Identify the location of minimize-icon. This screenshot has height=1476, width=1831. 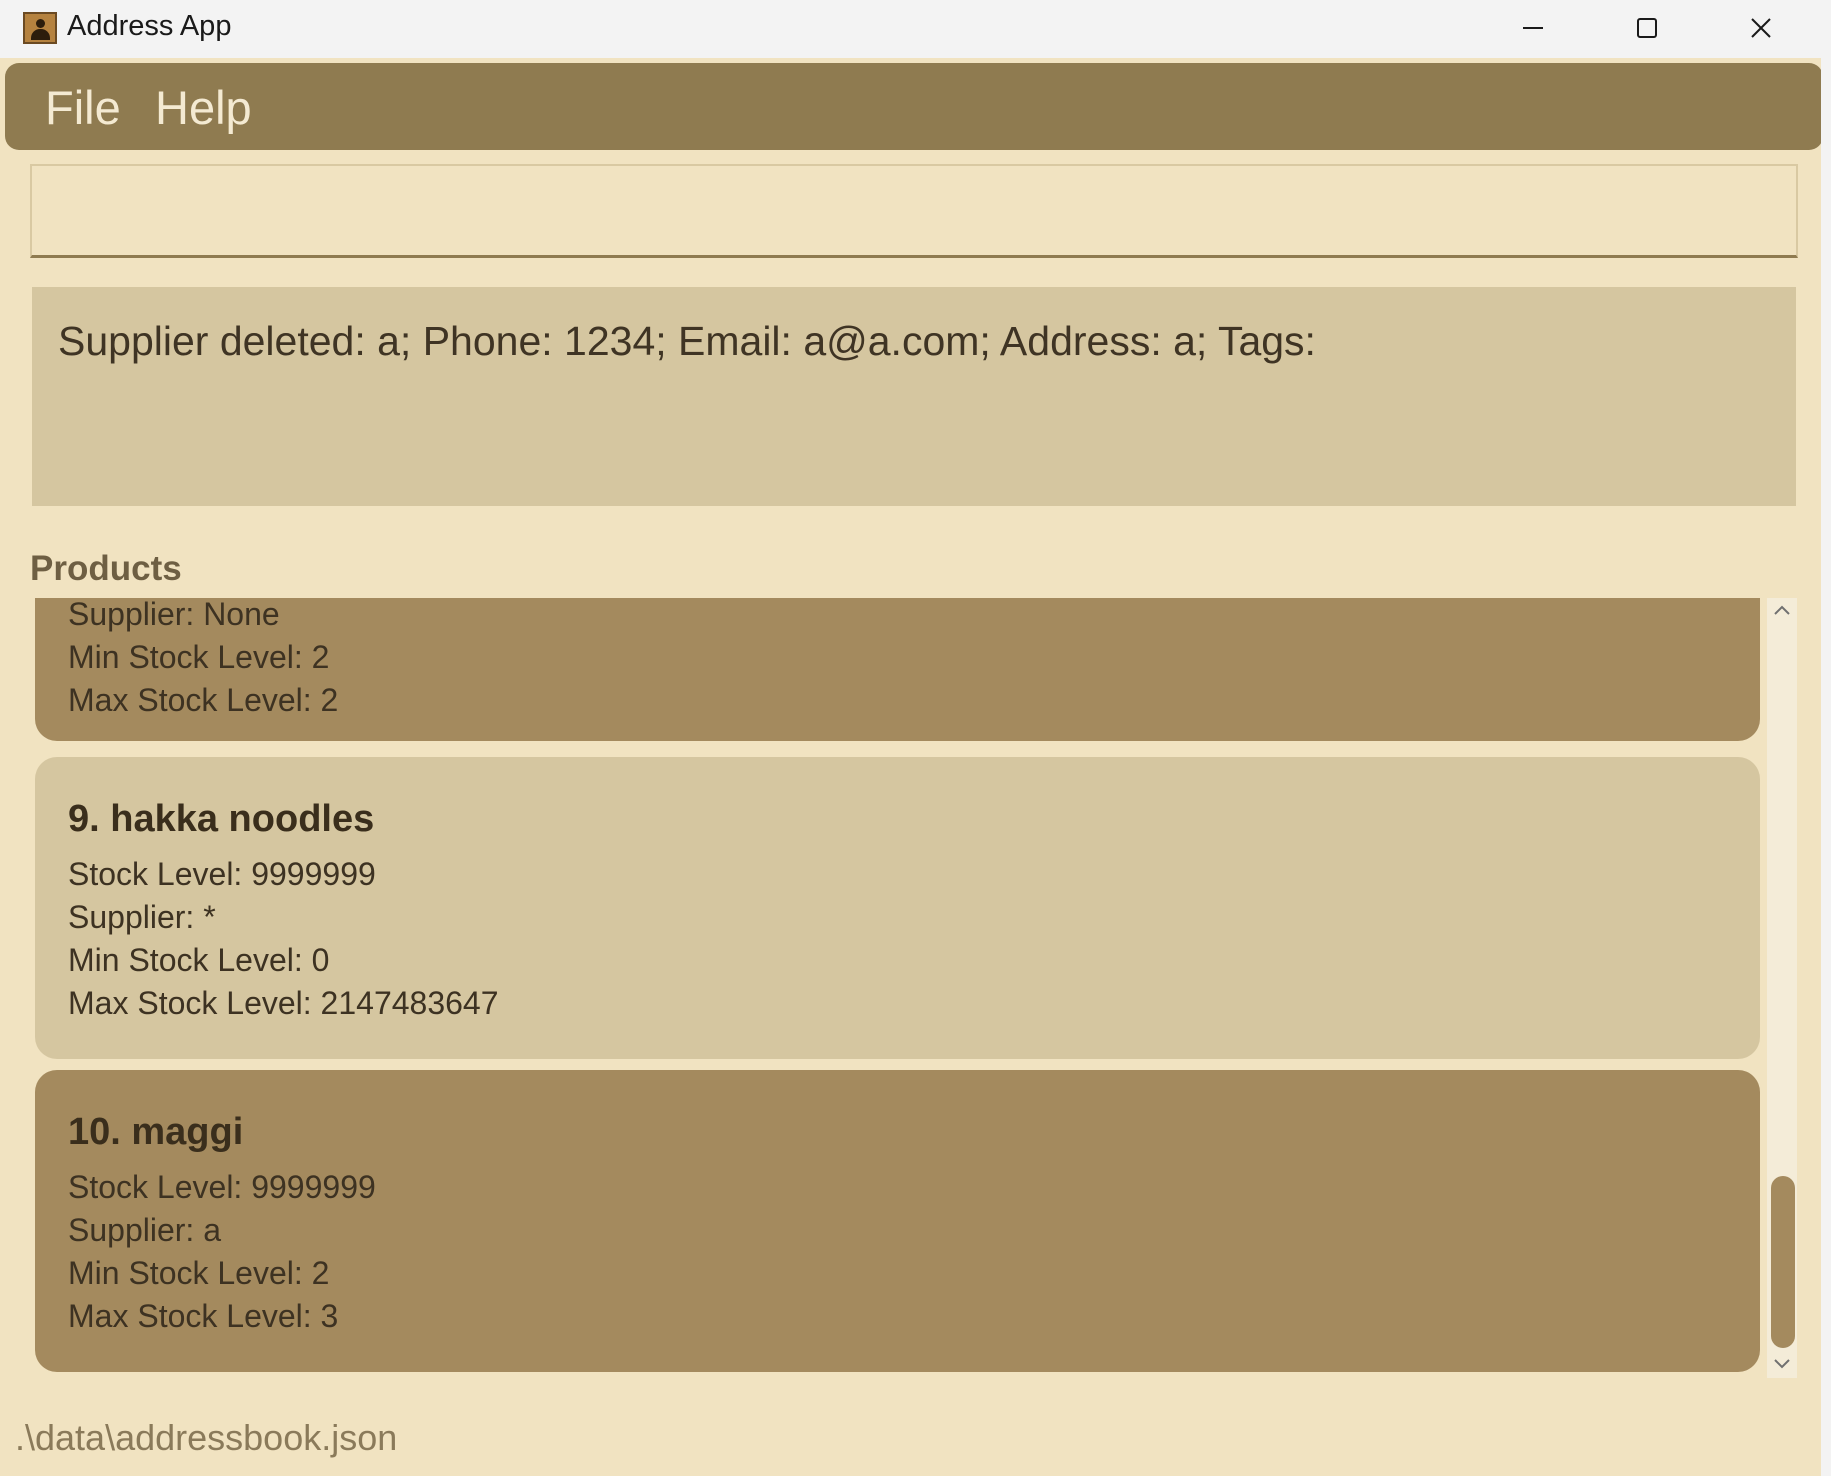
(1533, 28).